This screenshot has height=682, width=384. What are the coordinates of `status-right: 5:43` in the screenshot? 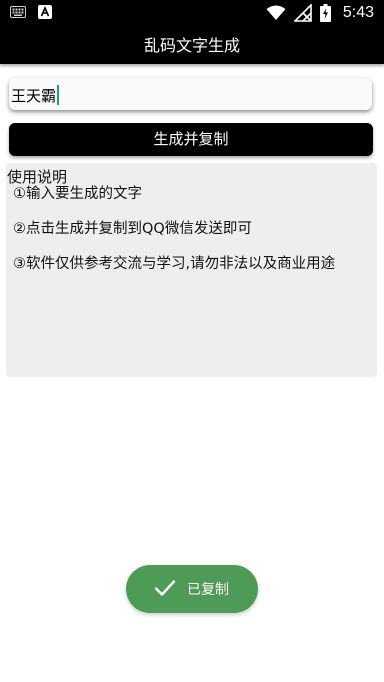 It's located at (320, 13).